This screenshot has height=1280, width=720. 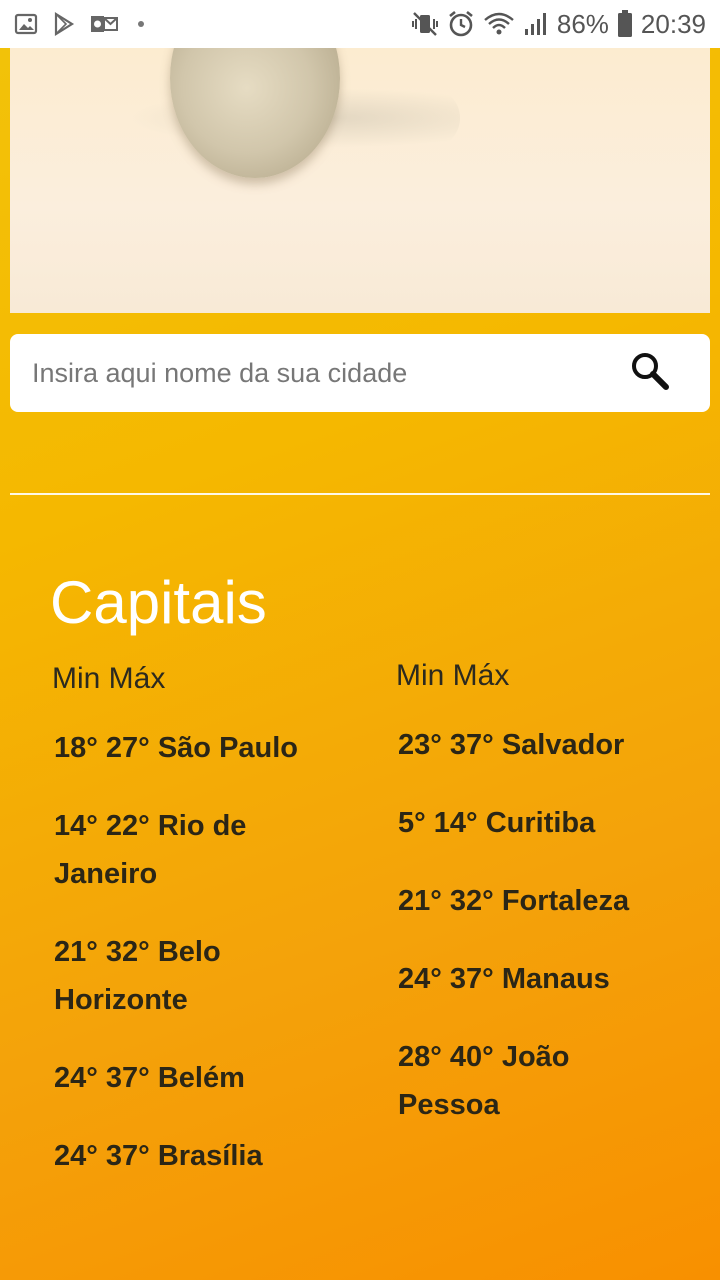 I want to click on gallery-icon, so click(x=26, y=24).